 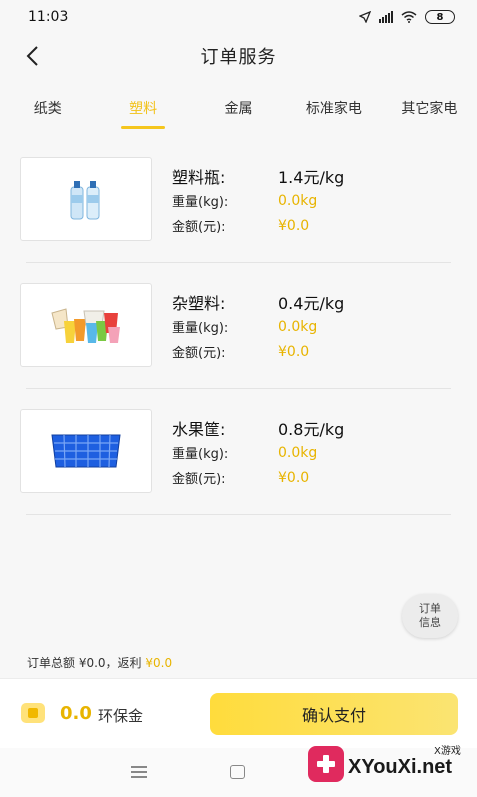 What do you see at coordinates (139, 772) in the screenshot?
I see `menu-icon` at bounding box center [139, 772].